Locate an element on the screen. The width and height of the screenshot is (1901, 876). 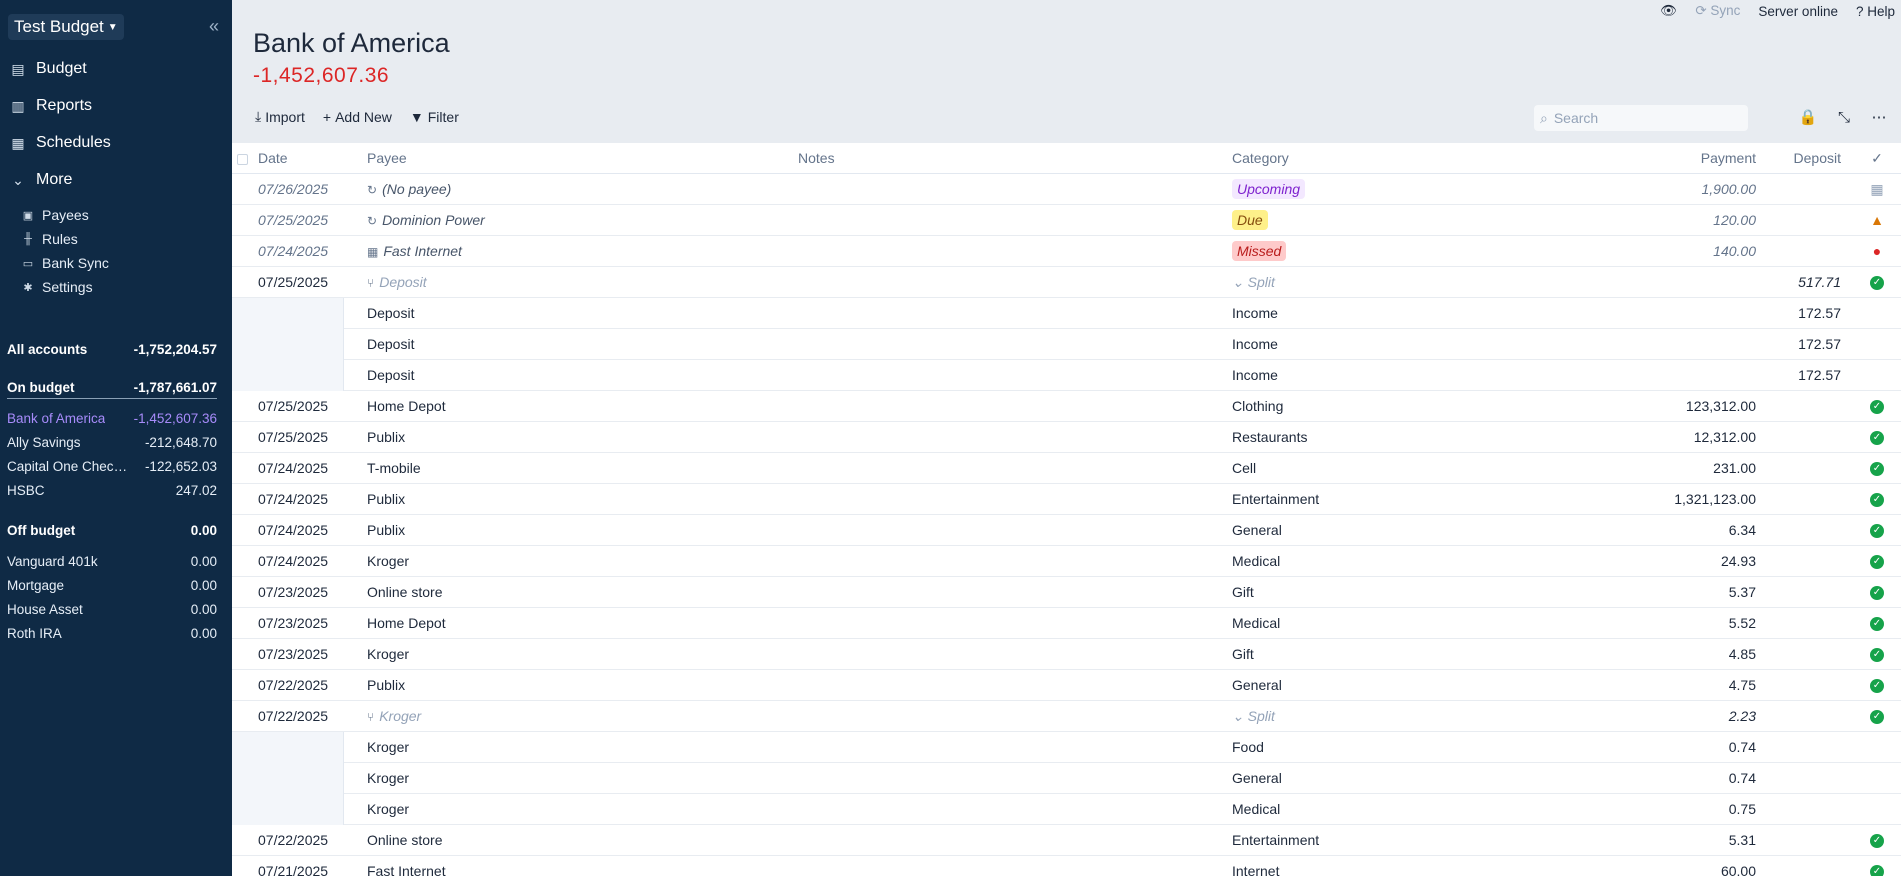
scheduled-row: 07/24/2025 ▦ Fast Internet Missed 140.00 ● is located at coordinates (1066, 251).